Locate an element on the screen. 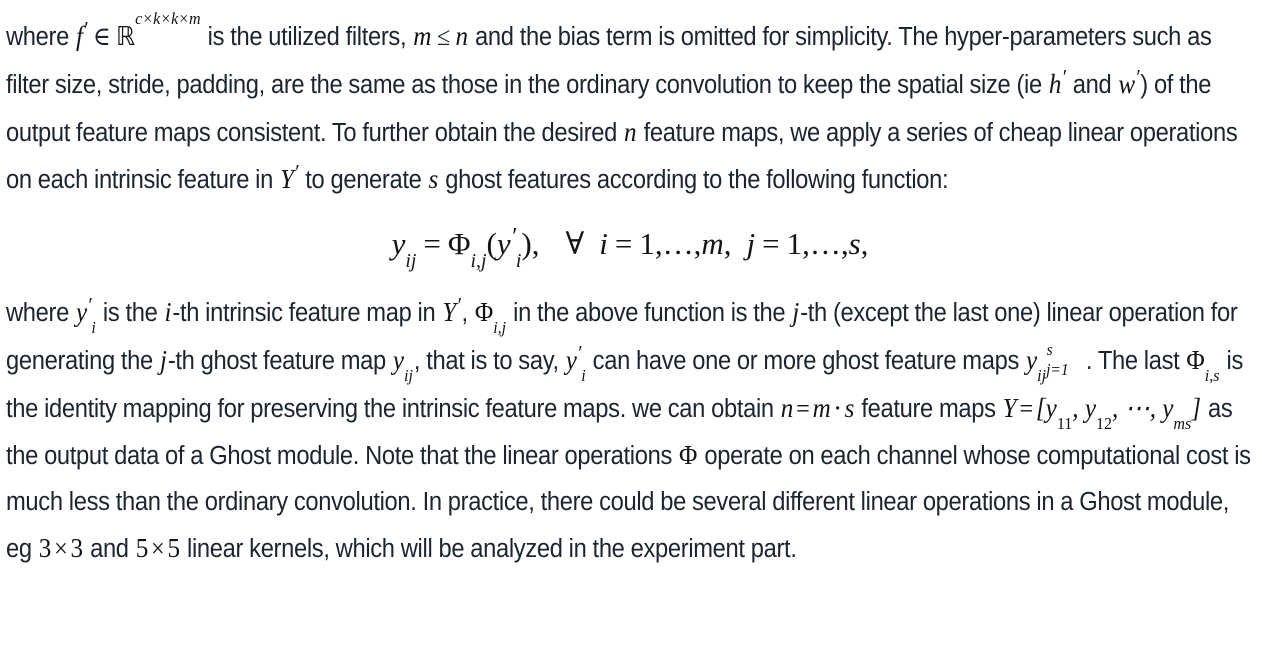 This screenshot has height=672, width=1262. math-ghost-feature-set: yij s j=1 is located at coordinates (1055, 361).